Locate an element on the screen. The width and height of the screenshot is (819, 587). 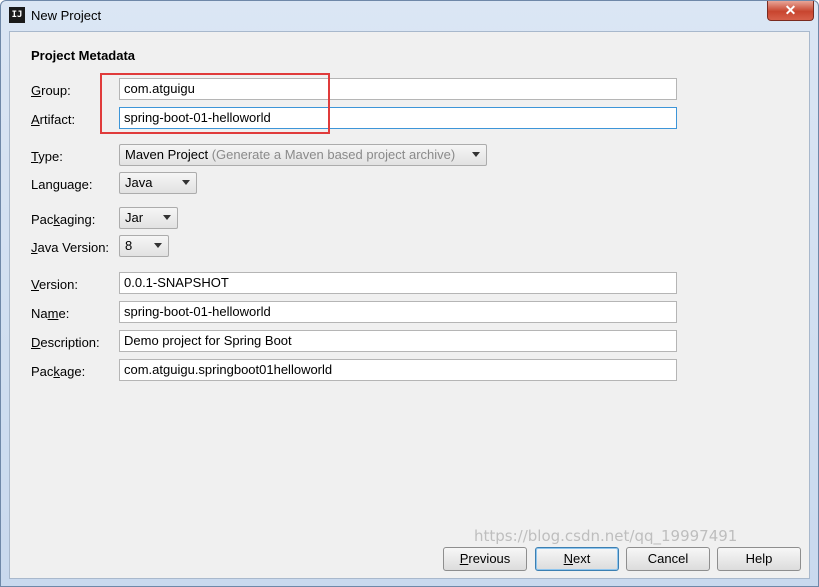
title-bar: IJ New Project ✕ is located at coordinates (409, 16).